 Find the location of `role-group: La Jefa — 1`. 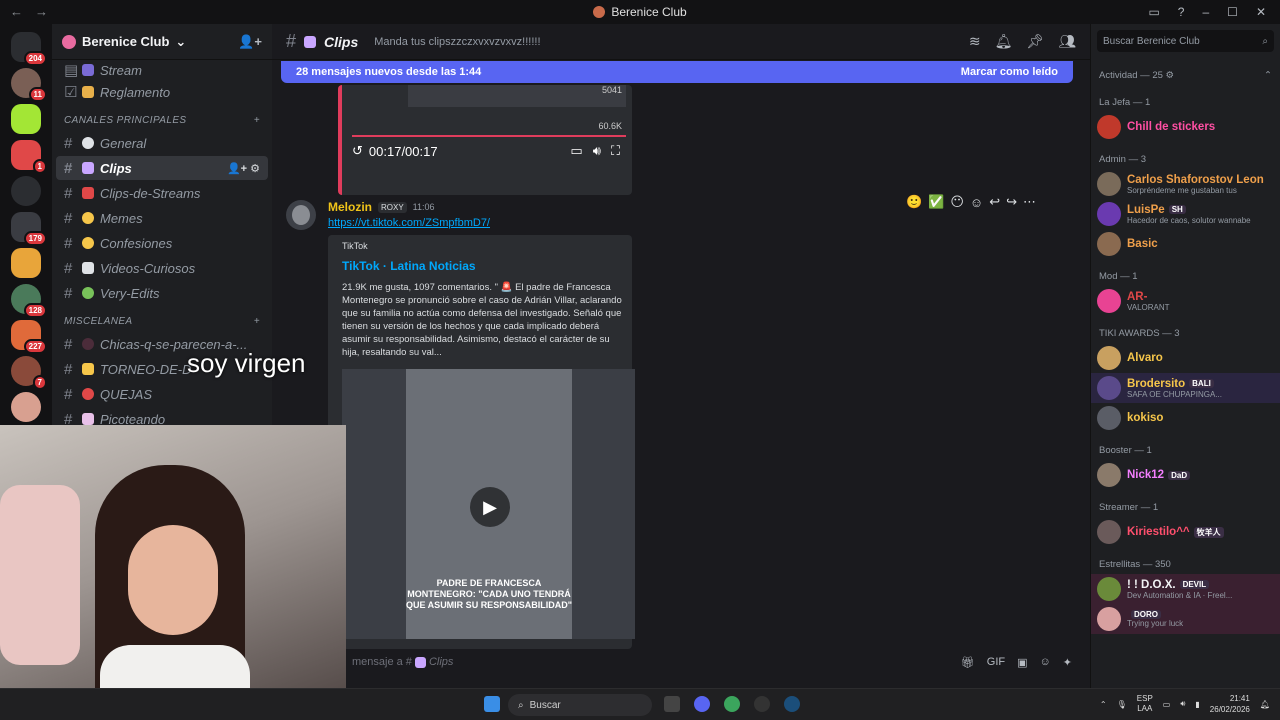

role-group: La Jefa — 1 is located at coordinates (1125, 102).